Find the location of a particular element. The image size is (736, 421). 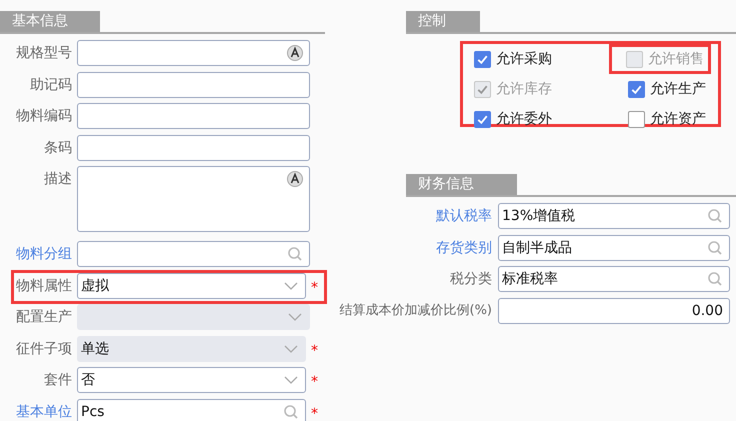

checkbox-option: 允许委外 is located at coordinates (515, 119).